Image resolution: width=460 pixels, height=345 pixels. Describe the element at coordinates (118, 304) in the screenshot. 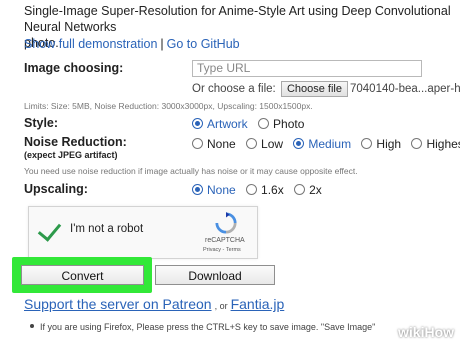

I see `patreon-link: Support the server on Patreon` at that location.